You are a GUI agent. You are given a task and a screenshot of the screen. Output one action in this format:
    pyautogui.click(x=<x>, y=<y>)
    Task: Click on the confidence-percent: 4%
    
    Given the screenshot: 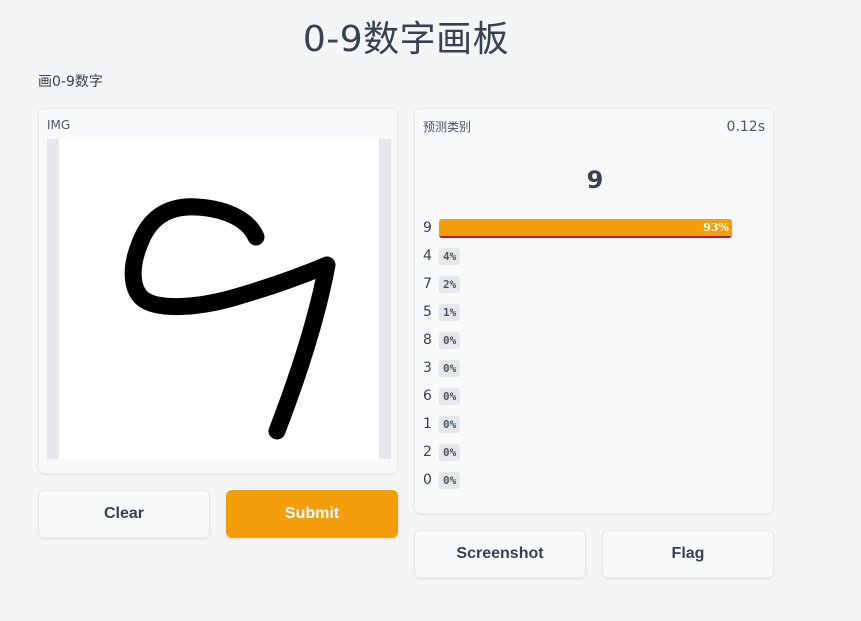 What is the action you would take?
    pyautogui.click(x=450, y=256)
    